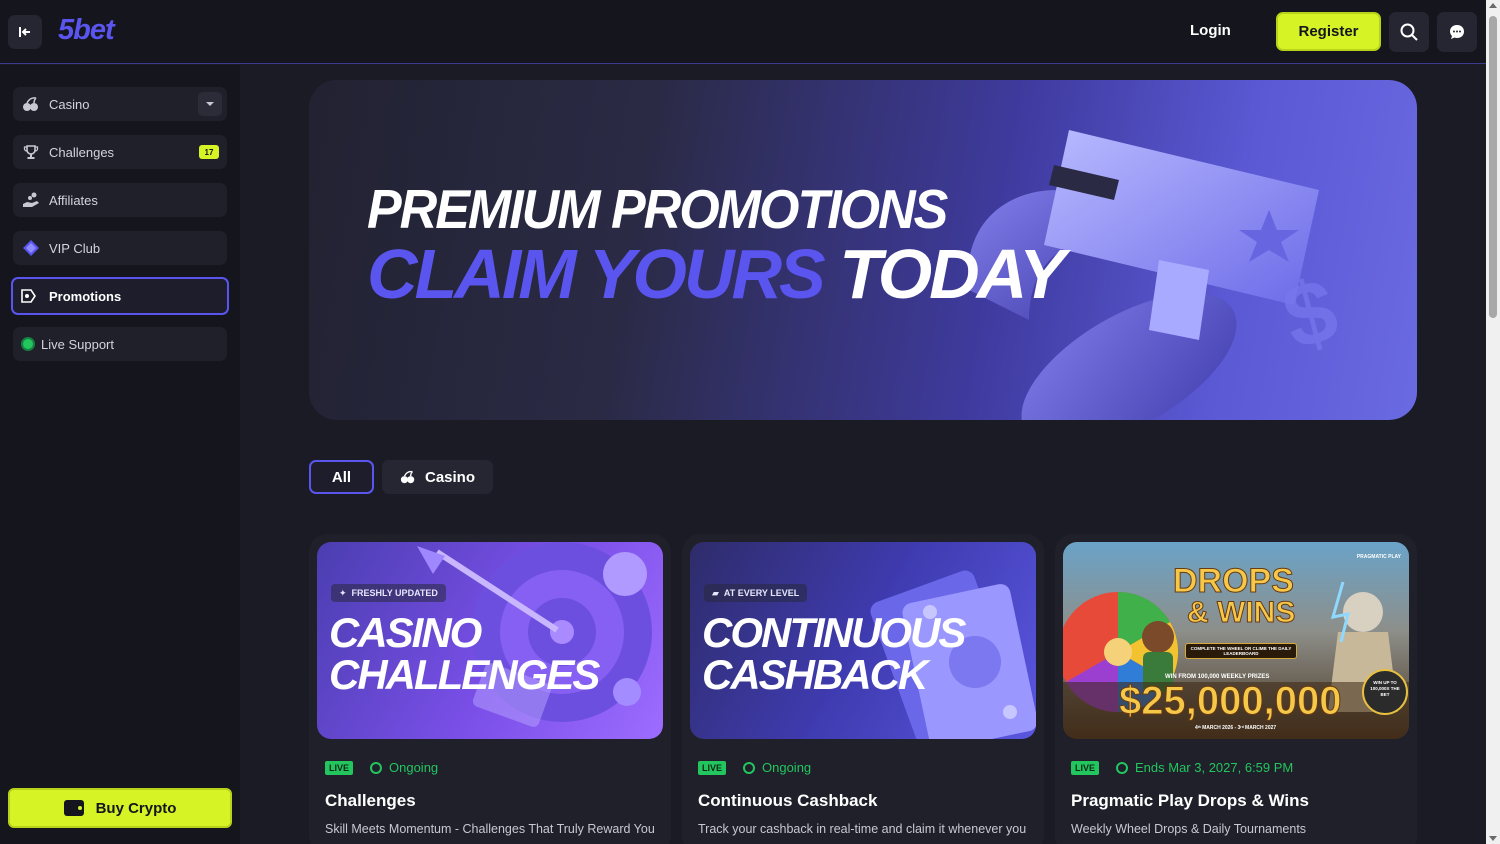 This screenshot has height=844, width=1500. What do you see at coordinates (31, 248) in the screenshot?
I see `diamond-icon` at bounding box center [31, 248].